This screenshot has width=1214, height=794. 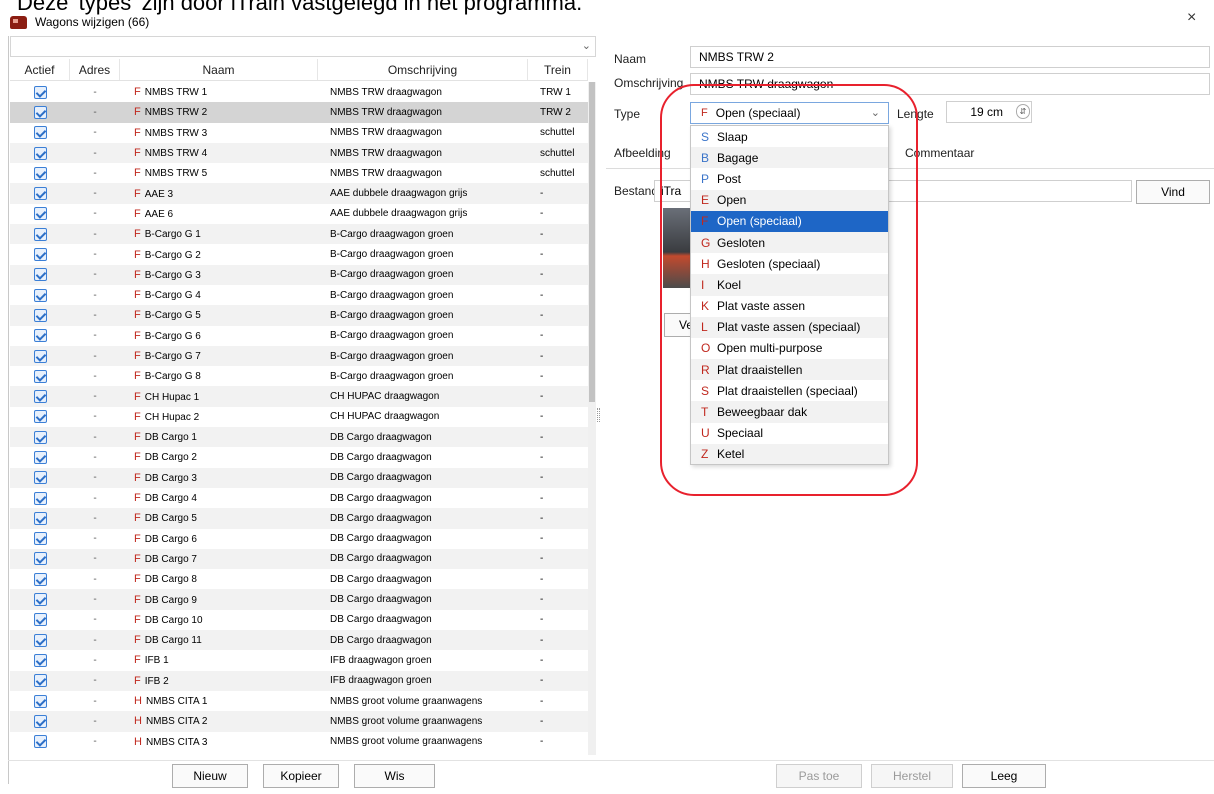 I want to click on find-button: Vind, so click(x=1173, y=192).